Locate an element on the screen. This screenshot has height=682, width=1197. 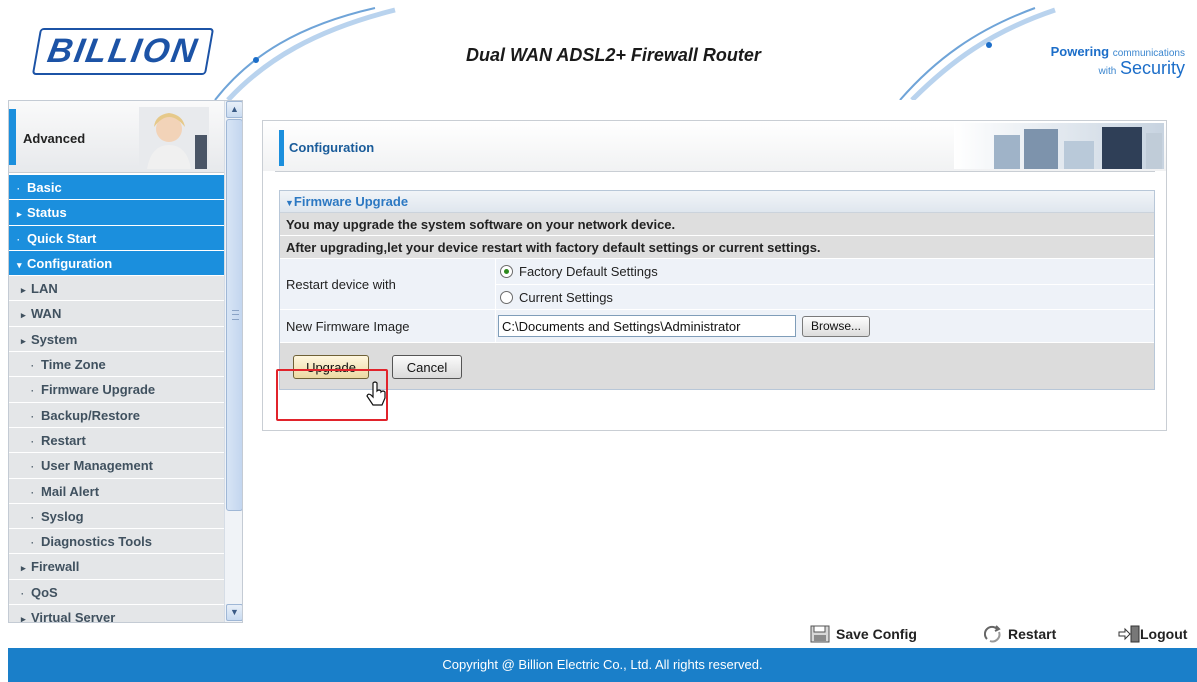
sidebar-item-system: ▸ System is located at coordinates (116, 339).